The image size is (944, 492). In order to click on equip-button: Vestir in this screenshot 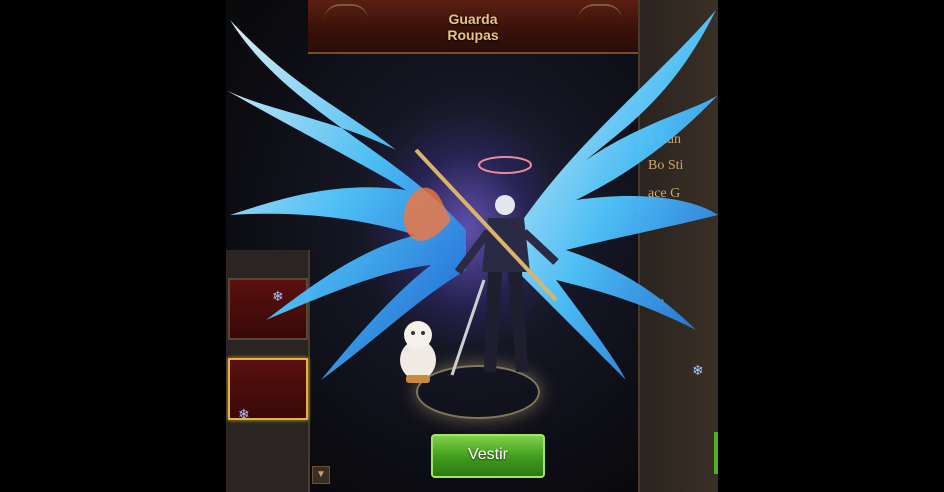, I will do `click(488, 456)`.